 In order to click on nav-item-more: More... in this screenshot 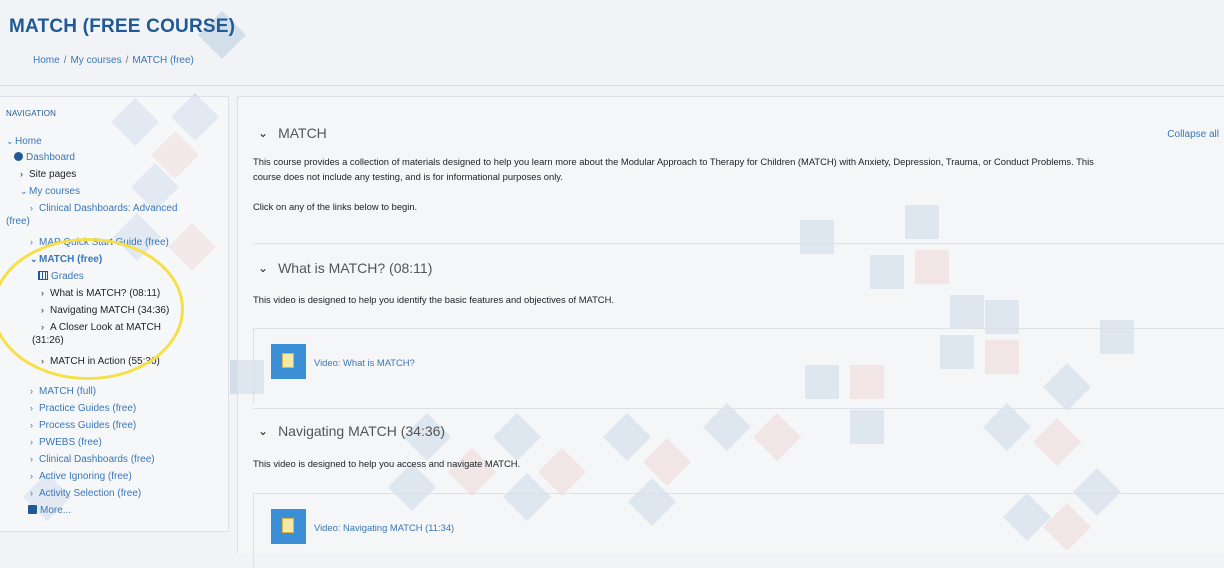, I will do `click(49, 510)`.